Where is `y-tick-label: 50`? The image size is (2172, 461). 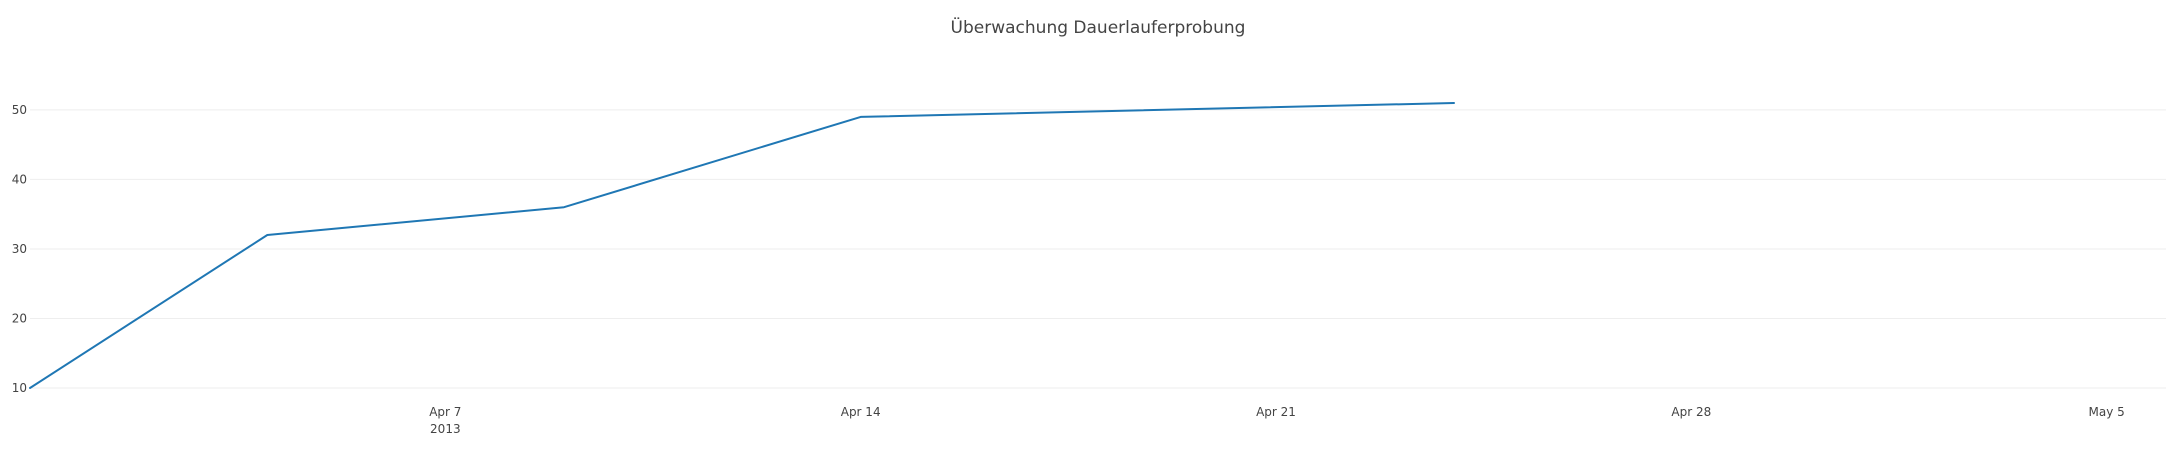
y-tick-label: 50 is located at coordinates (19, 110).